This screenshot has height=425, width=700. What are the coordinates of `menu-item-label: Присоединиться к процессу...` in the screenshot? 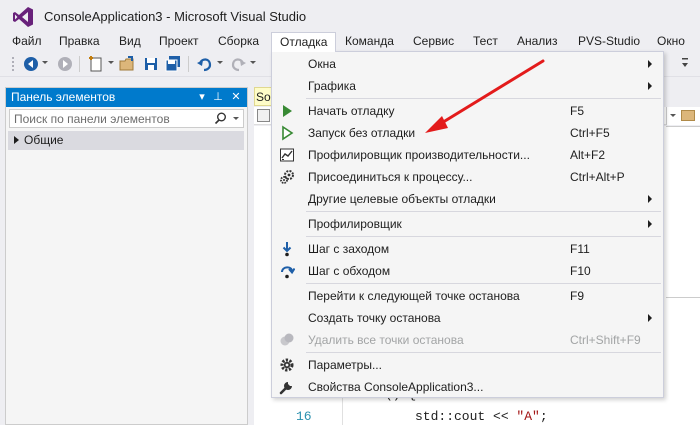 It's located at (390, 177).